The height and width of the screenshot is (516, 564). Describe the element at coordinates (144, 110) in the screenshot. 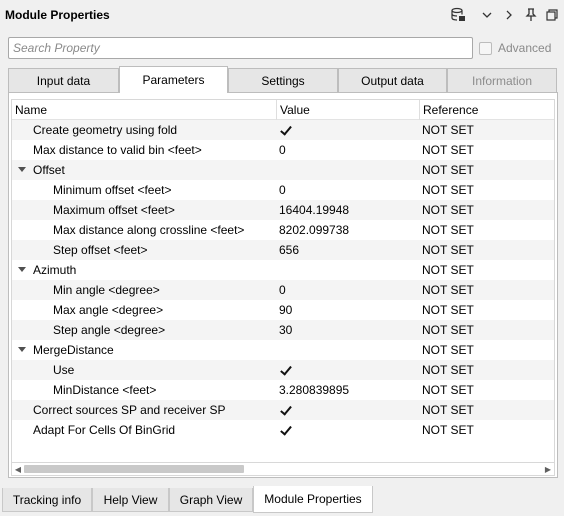

I see `column-header-name: Name` at that location.